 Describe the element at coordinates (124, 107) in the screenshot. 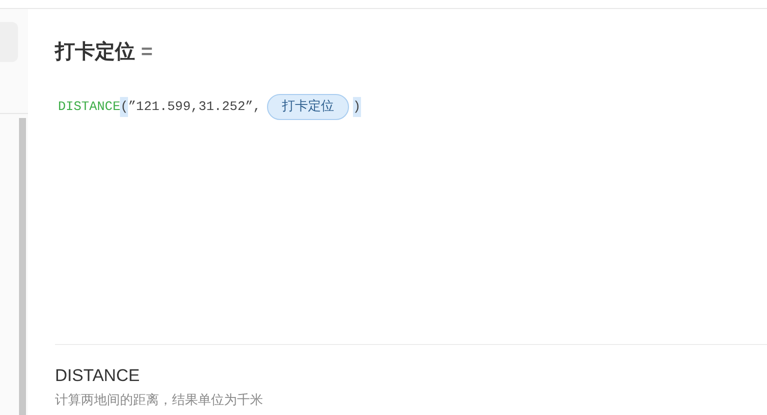

I see `open-paren: (` at that location.